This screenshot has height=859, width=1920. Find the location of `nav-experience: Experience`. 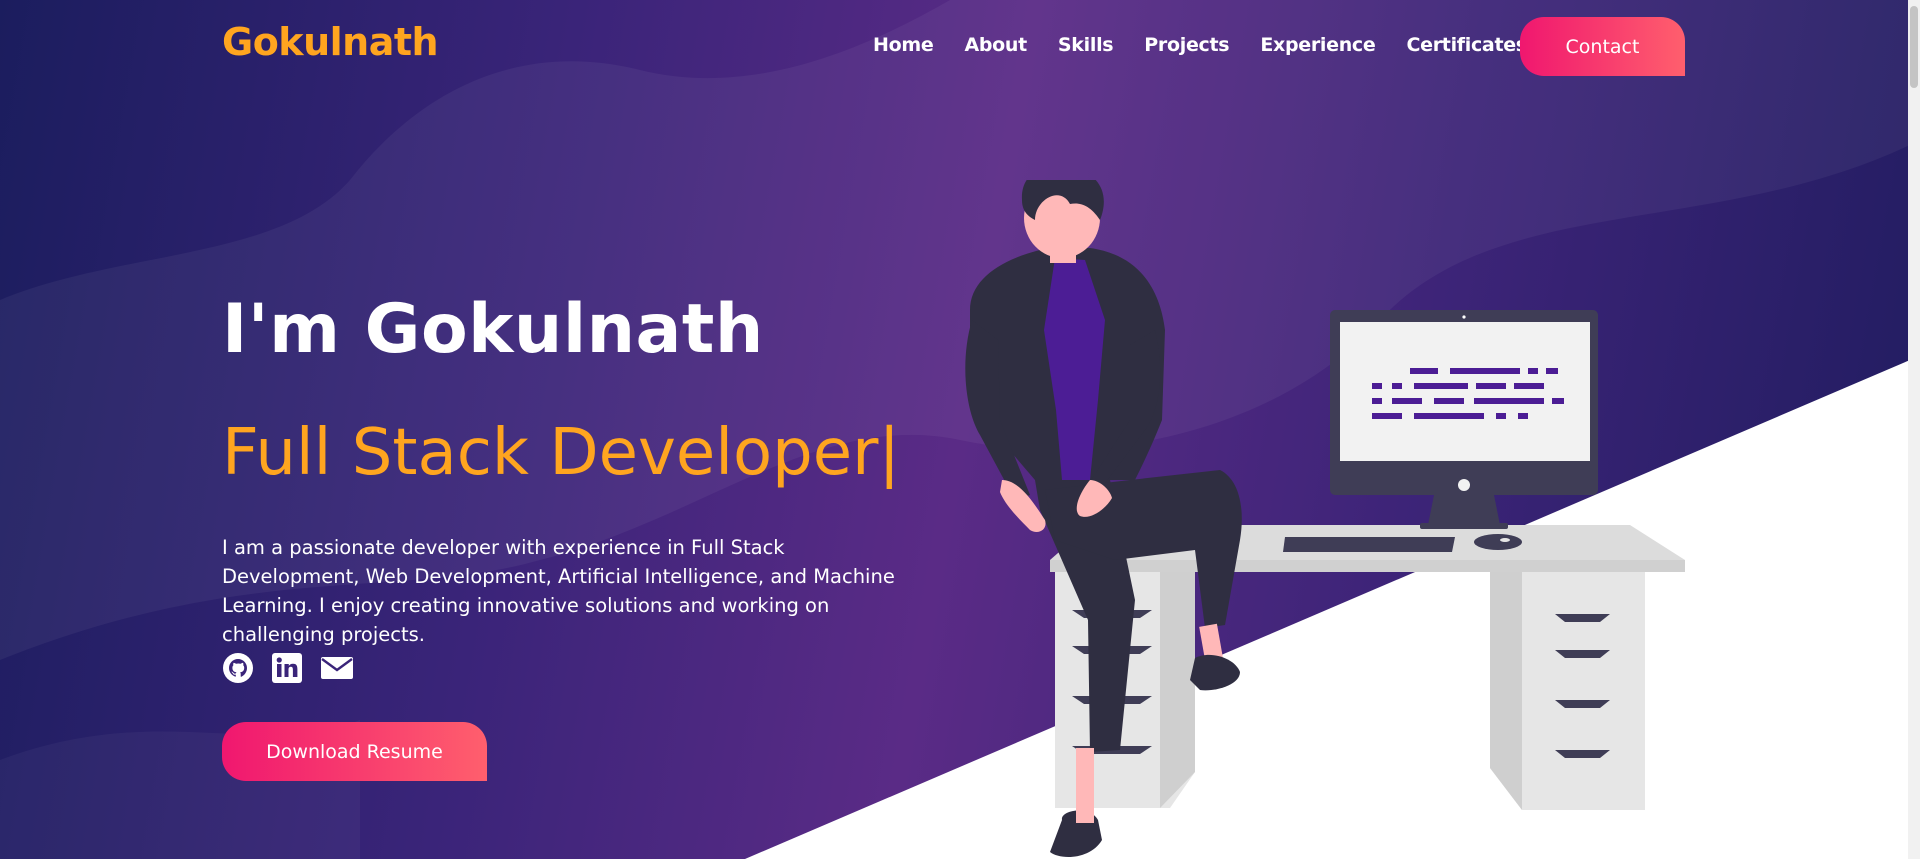

nav-experience: Experience is located at coordinates (1317, 45).